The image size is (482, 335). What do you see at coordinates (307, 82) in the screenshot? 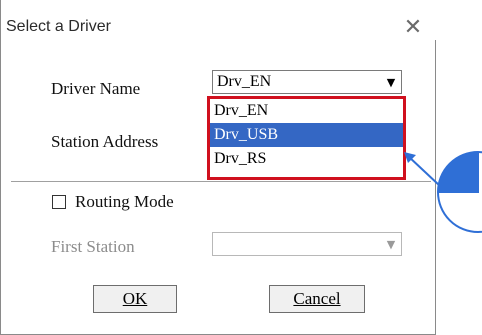
I see `driver-name-dropdown: Drv_EN ▼` at bounding box center [307, 82].